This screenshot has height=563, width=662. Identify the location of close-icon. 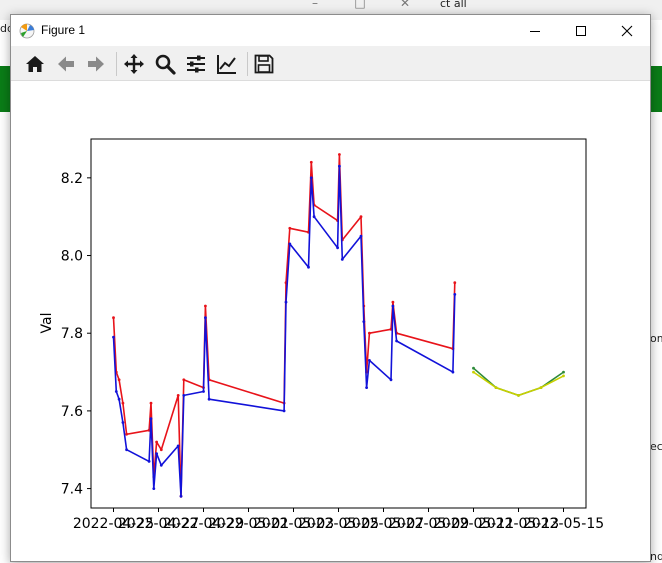
(627, 30).